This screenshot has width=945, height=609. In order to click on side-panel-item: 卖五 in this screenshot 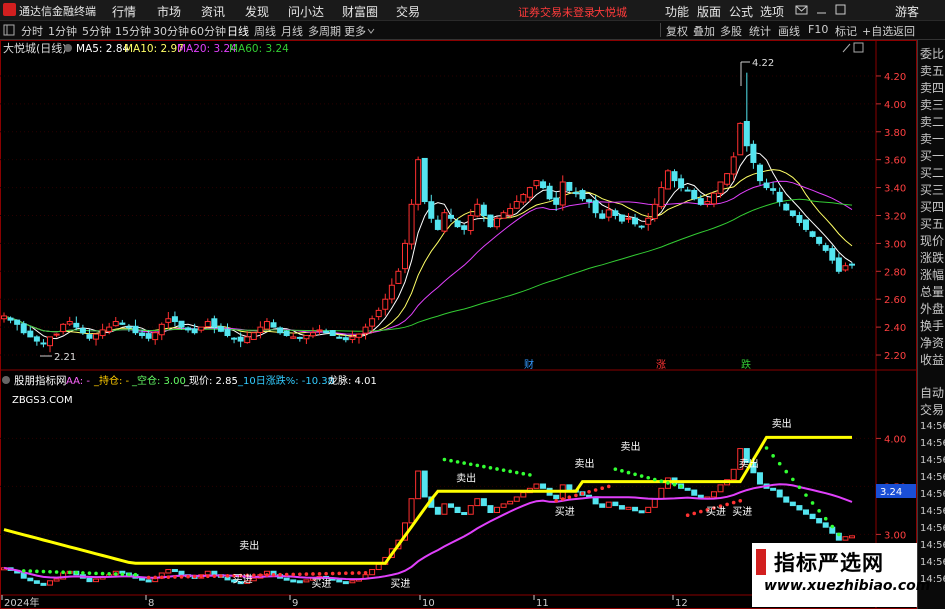, I will do `click(932, 71)`.